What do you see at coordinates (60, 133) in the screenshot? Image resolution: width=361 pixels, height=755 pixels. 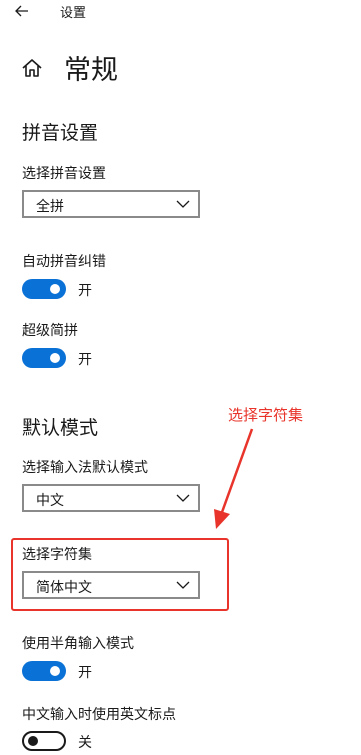 I see `pinyin-section-title: 拼音设置` at bounding box center [60, 133].